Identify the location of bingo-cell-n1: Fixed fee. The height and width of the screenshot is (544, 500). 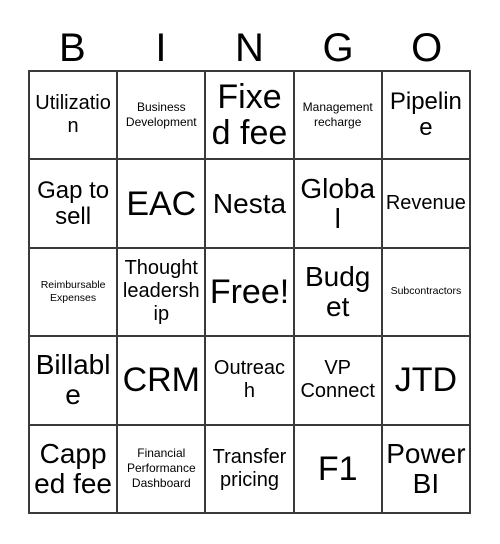
(250, 116).